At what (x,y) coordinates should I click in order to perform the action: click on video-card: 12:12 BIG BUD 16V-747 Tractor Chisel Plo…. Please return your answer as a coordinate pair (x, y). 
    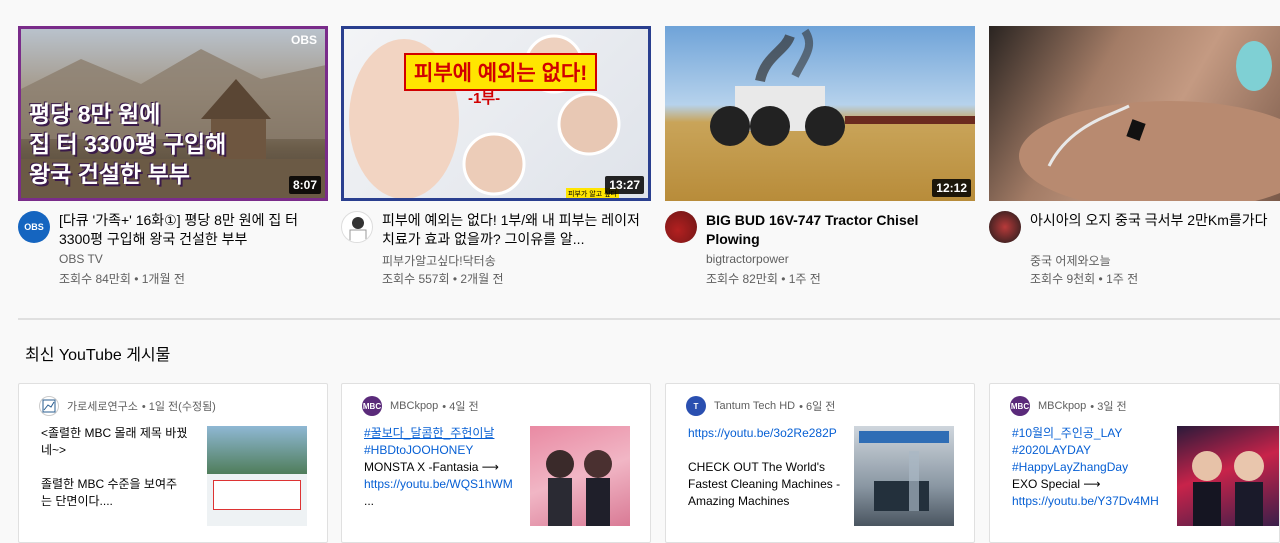
    Looking at the image, I should click on (820, 158).